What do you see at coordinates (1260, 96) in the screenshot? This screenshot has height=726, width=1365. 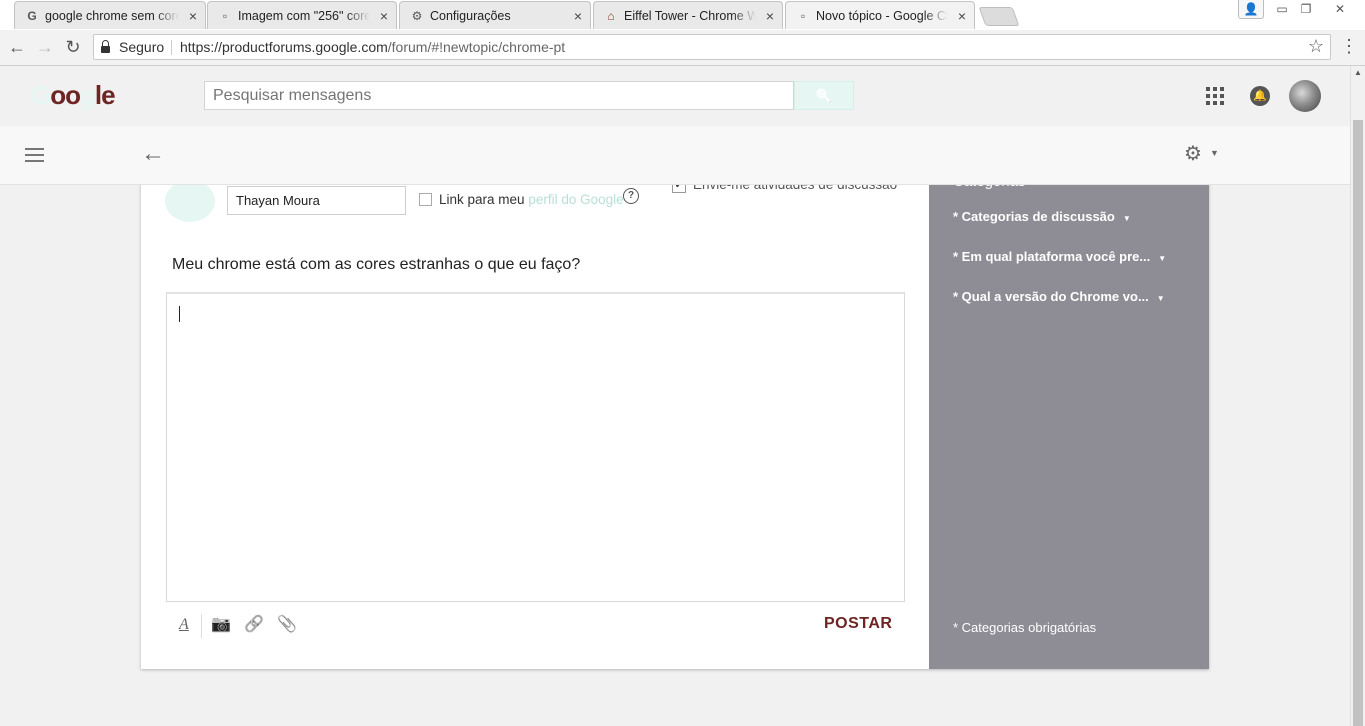 I see `notifications-bell-icon: 🔔` at bounding box center [1260, 96].